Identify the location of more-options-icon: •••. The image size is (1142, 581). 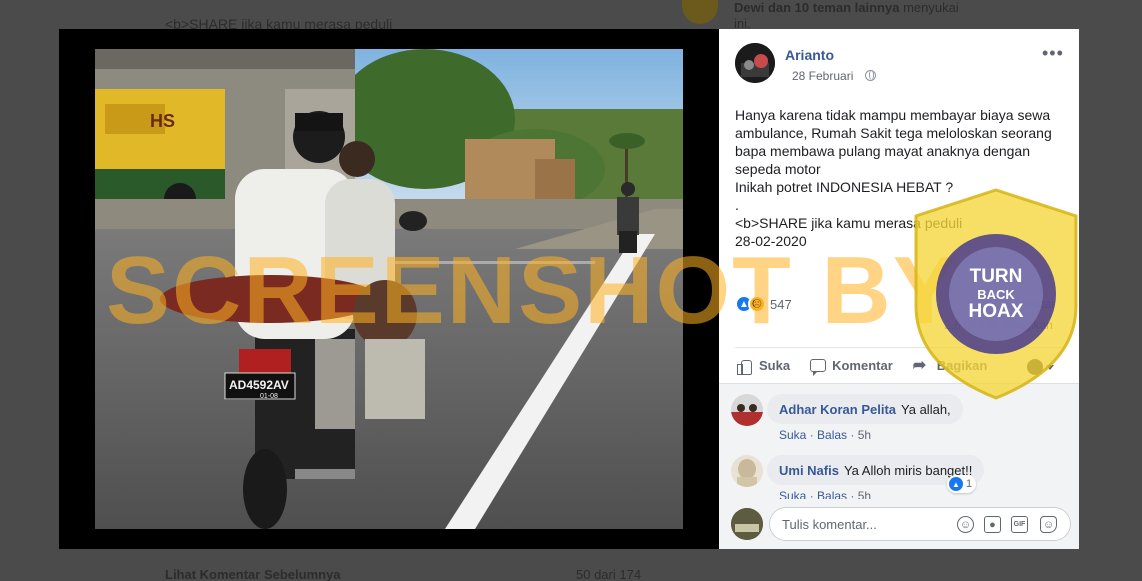
(1053, 53).